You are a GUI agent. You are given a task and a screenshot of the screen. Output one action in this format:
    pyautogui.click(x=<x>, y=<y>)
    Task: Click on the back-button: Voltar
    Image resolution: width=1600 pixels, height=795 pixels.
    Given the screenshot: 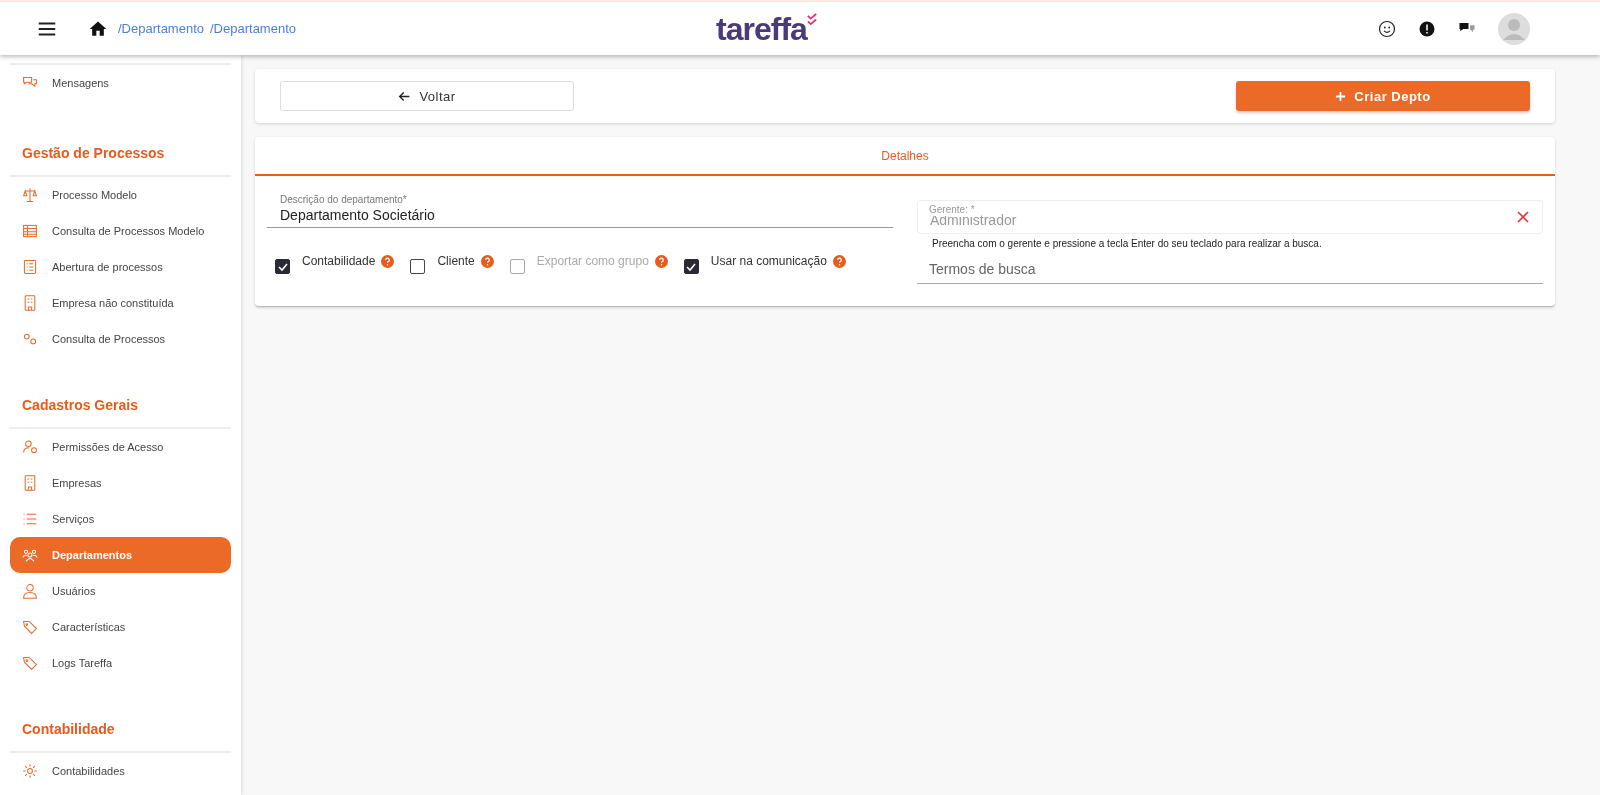 What is the action you would take?
    pyautogui.click(x=427, y=96)
    